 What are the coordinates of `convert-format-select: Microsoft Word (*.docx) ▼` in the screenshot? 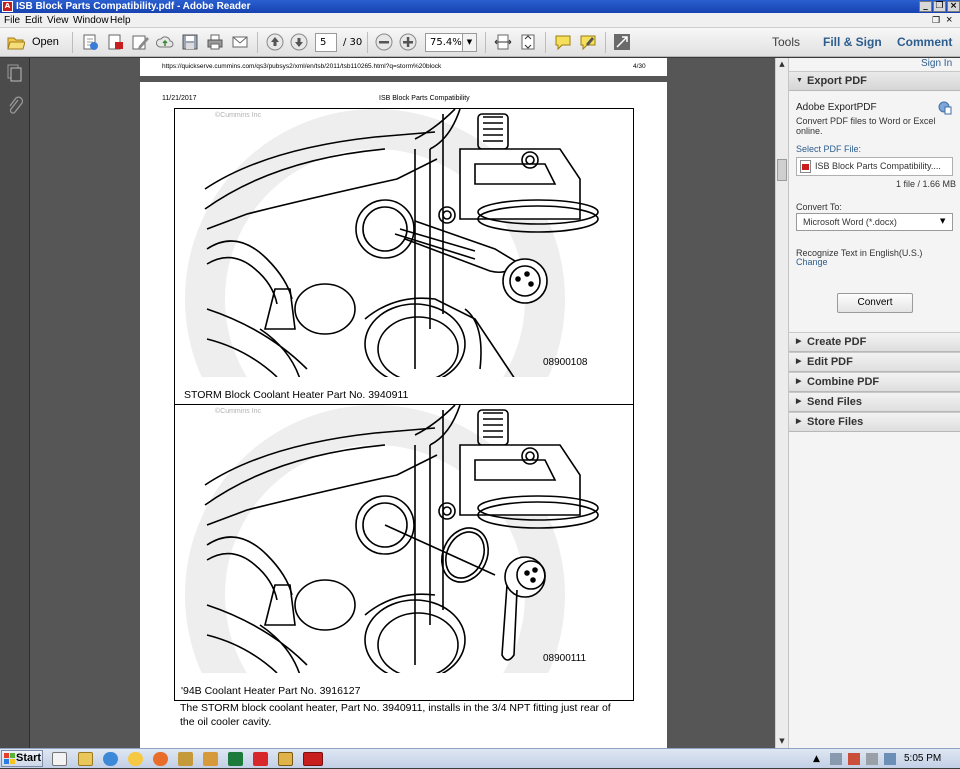 It's located at (874, 222).